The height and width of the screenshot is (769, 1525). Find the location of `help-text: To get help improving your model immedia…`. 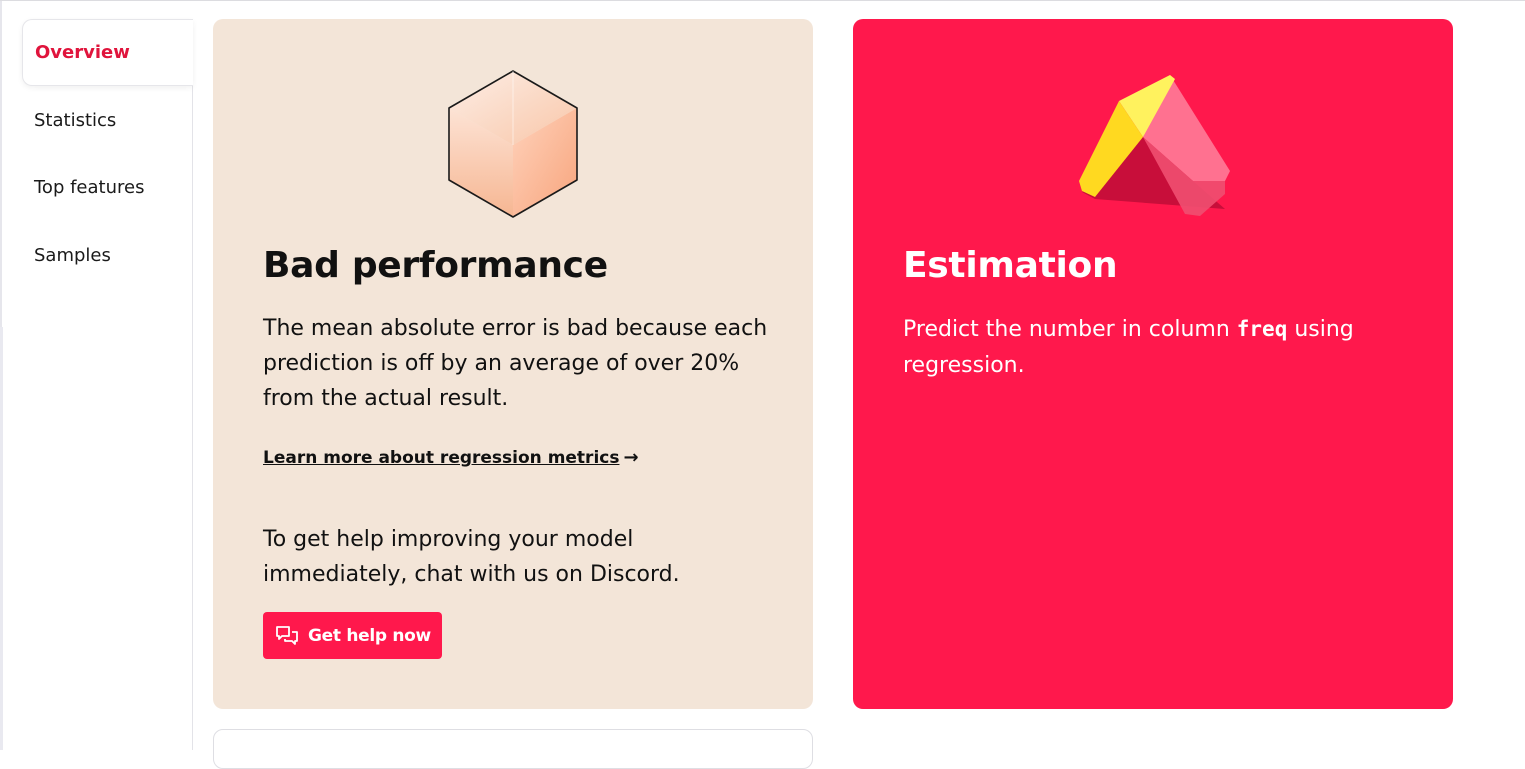

help-text: To get help improving your model immedia… is located at coordinates (471, 557).